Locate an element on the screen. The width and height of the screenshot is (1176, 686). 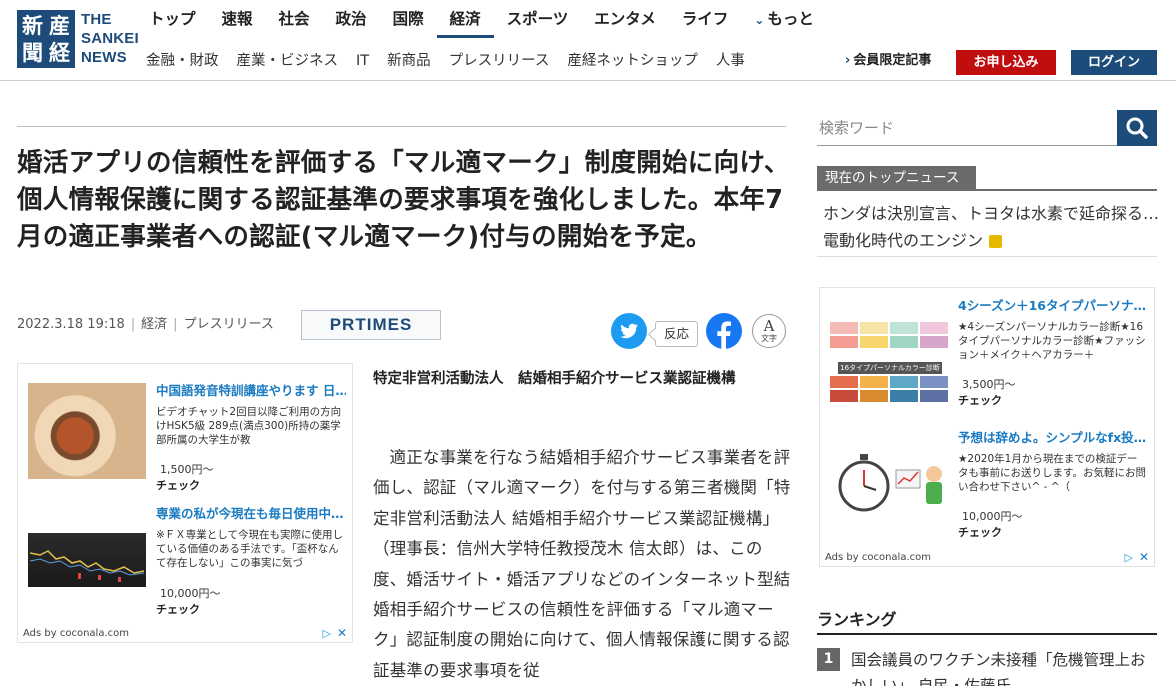
top-news-divider is located at coordinates (987, 190).